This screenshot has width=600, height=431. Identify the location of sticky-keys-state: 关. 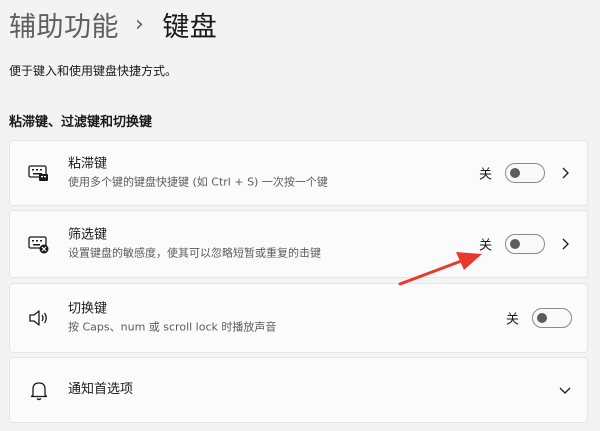
(486, 175).